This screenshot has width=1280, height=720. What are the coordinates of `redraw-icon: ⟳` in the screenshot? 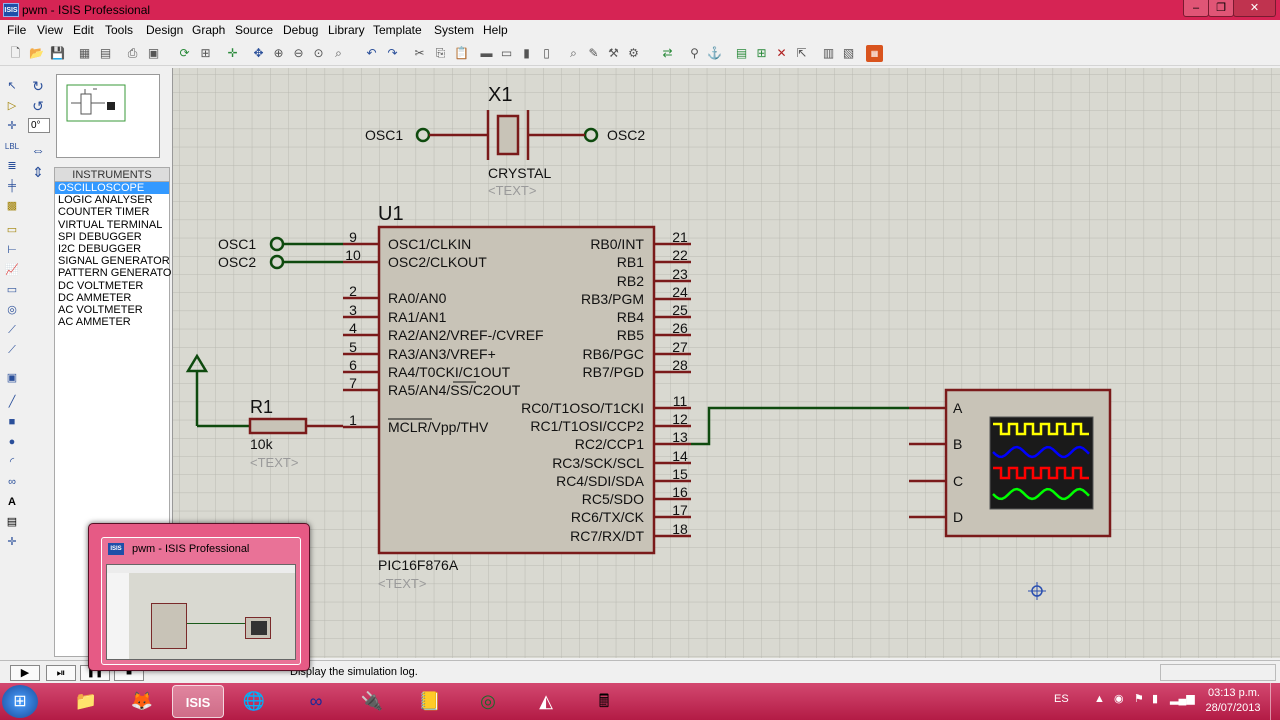 It's located at (184, 53).